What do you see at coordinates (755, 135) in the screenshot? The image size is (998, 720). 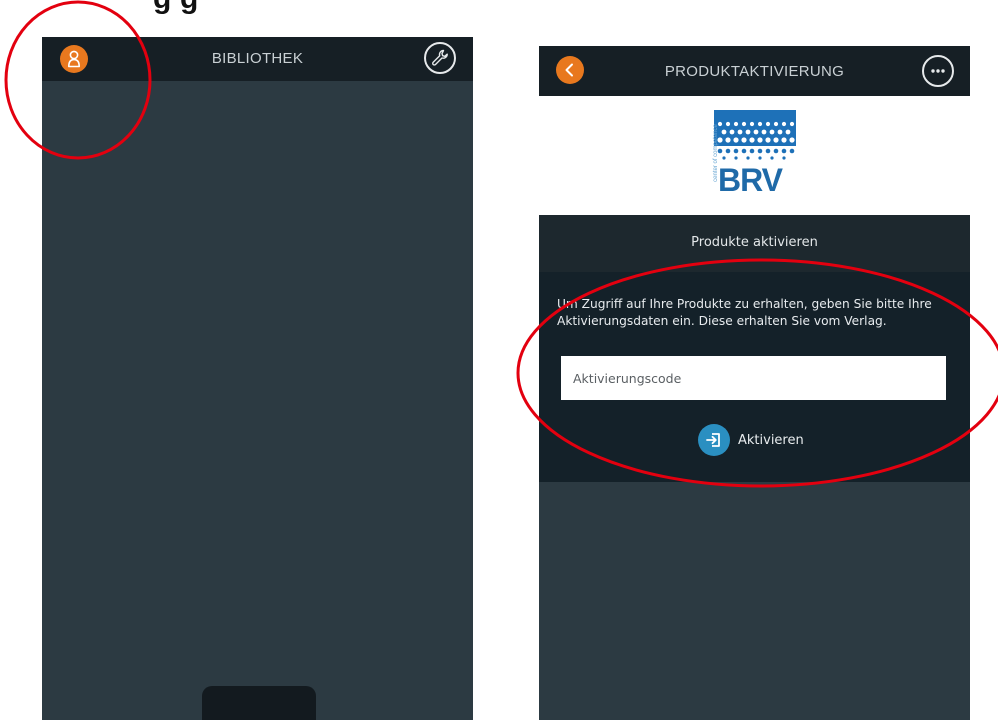 I see `brv-logo-pattern` at bounding box center [755, 135].